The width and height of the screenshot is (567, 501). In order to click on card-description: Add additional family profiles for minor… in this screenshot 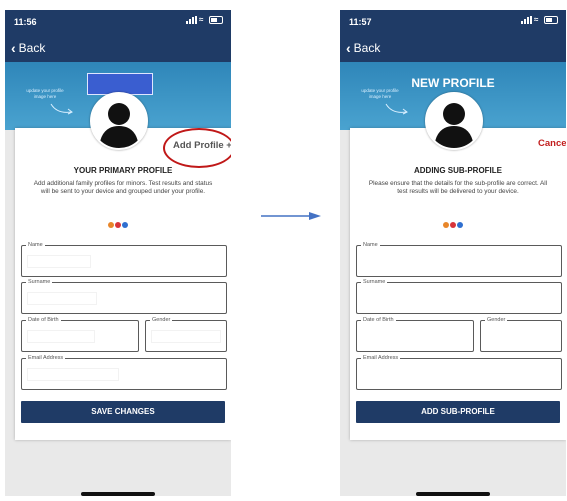, I will do `click(123, 187)`.